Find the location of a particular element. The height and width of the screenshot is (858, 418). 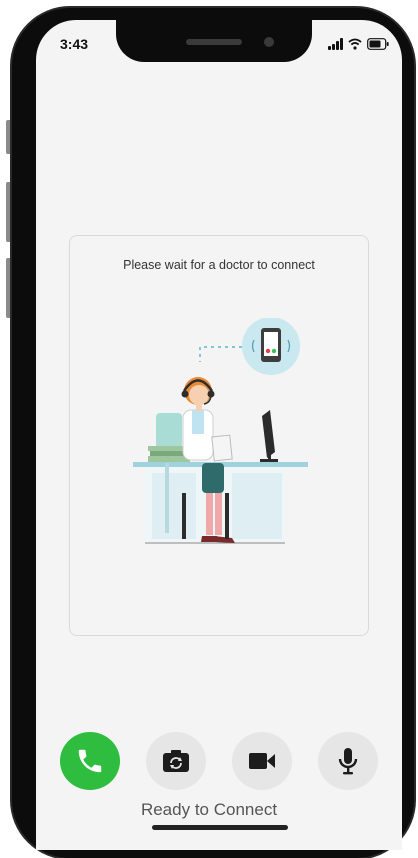

speaker-grille is located at coordinates (214, 42).